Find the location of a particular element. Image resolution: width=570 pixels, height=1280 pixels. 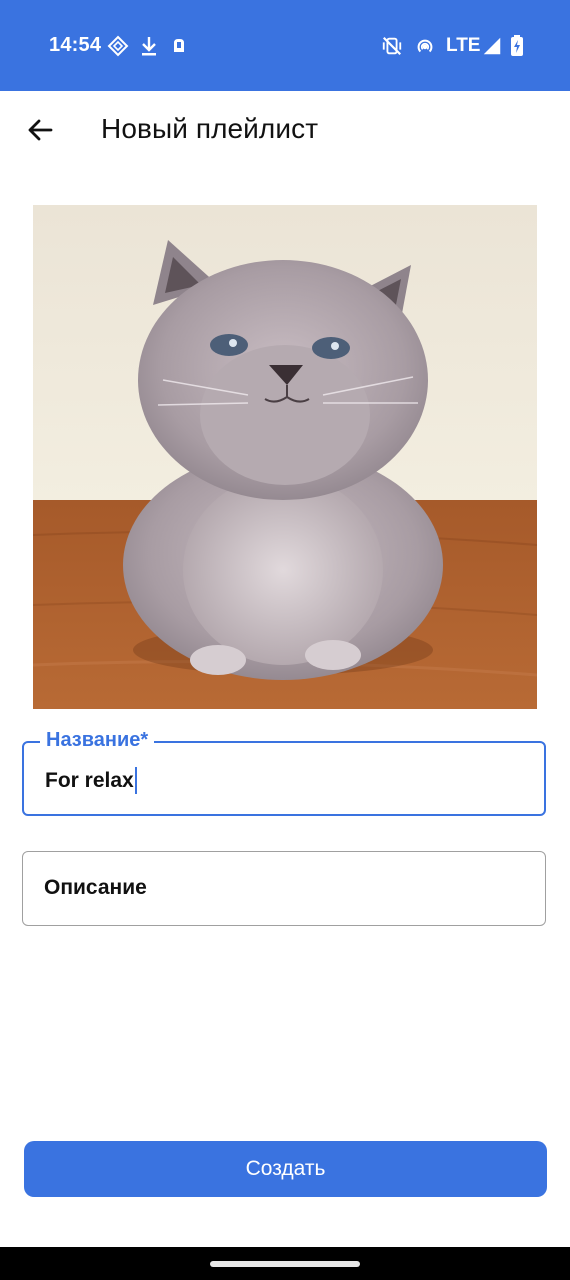

create-playlist-button: Создать is located at coordinates (285, 1169).